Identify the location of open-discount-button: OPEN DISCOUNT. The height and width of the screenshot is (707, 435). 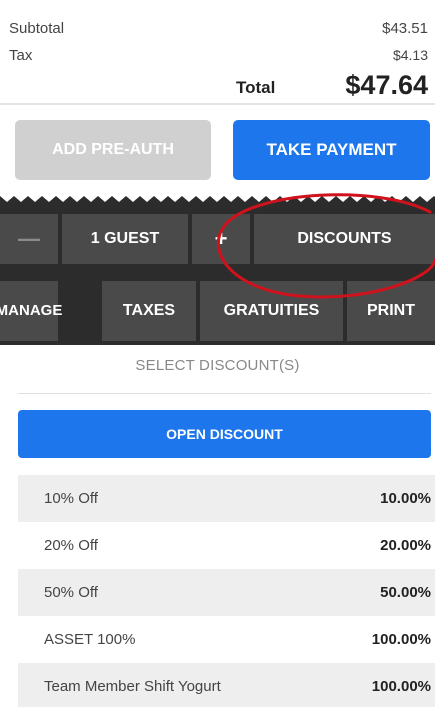
(224, 434).